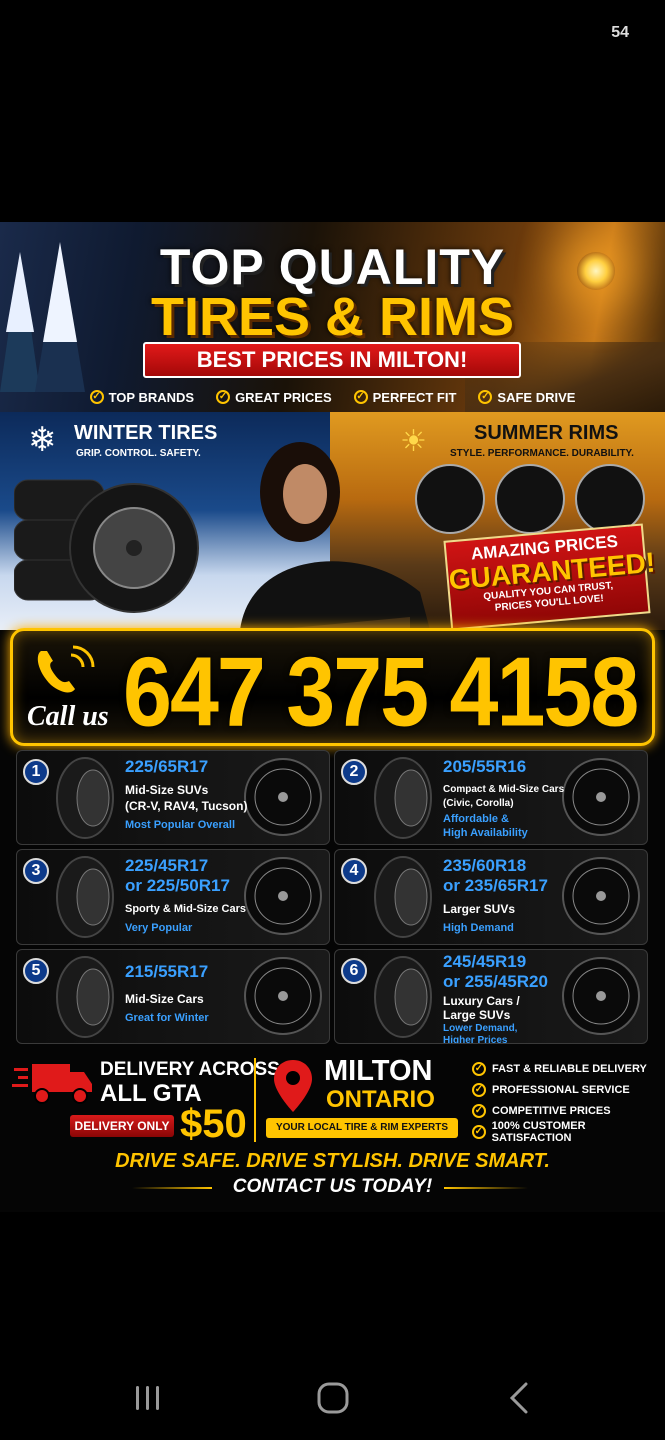  Describe the element at coordinates (164, 998) in the screenshot. I see `tire-description: Mid-Size Cars` at that location.